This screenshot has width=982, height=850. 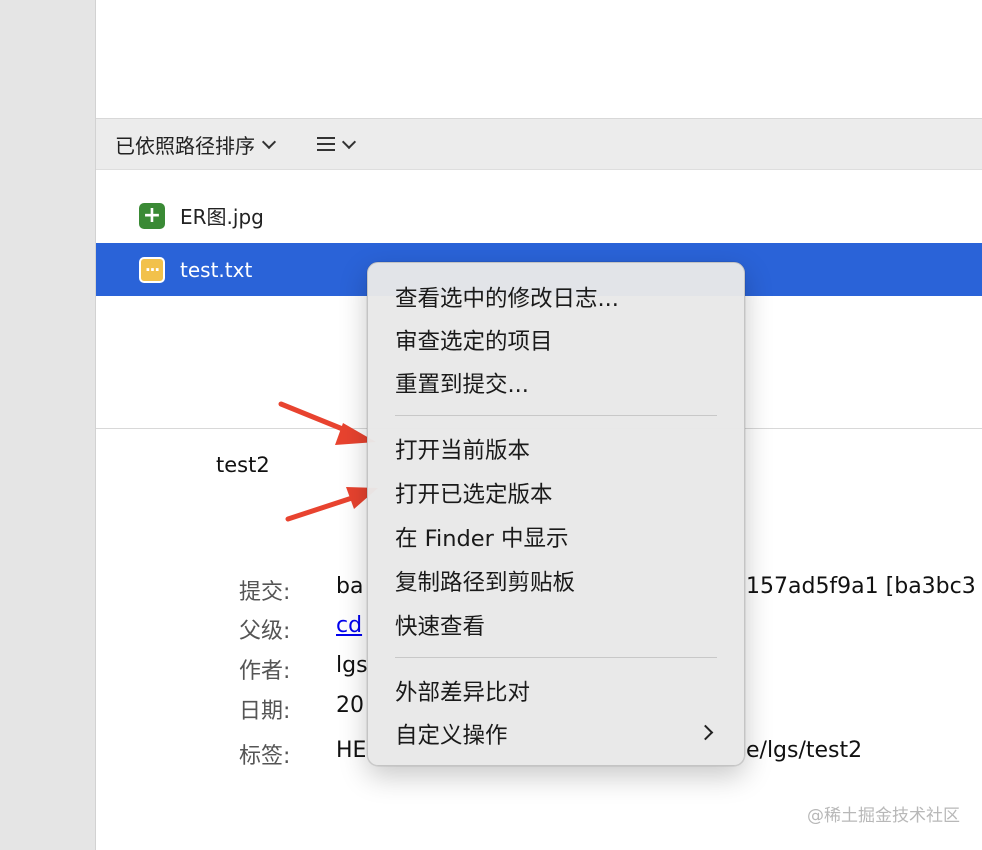 I want to click on tags-prefix: HE, so click(x=351, y=750).